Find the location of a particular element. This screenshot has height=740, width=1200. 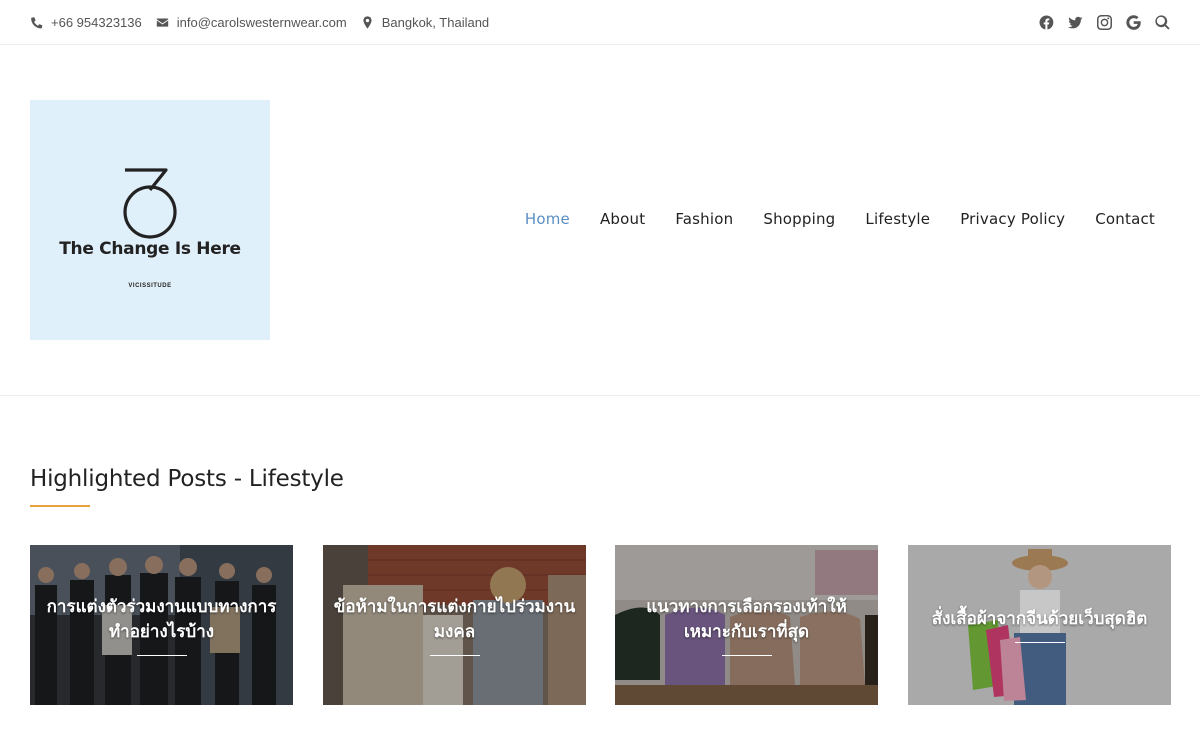

logo-bottle-icon is located at coordinates (150, 203).